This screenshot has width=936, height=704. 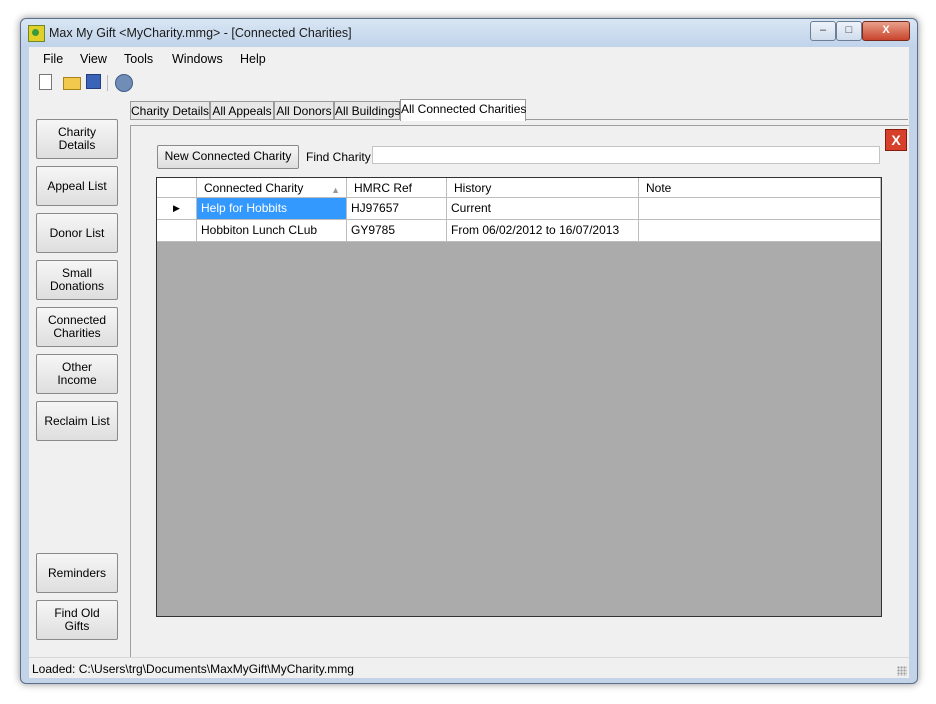 I want to click on sidebar-charity-details-button: Charity Details, so click(x=77, y=139).